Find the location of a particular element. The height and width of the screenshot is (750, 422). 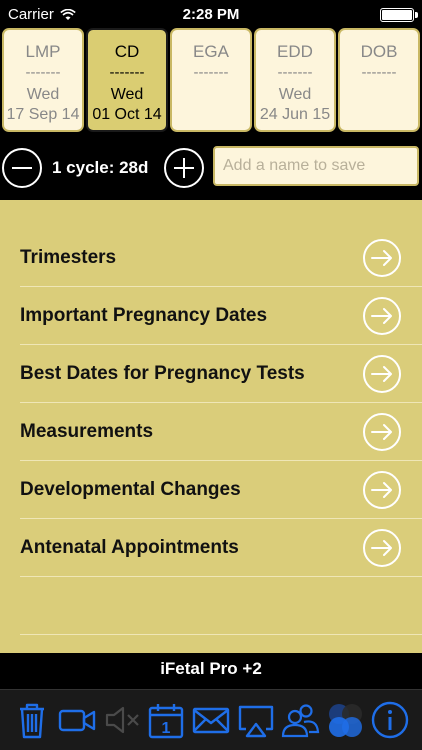

date-tab-date: 01 Oct 14 is located at coordinates (127, 114).